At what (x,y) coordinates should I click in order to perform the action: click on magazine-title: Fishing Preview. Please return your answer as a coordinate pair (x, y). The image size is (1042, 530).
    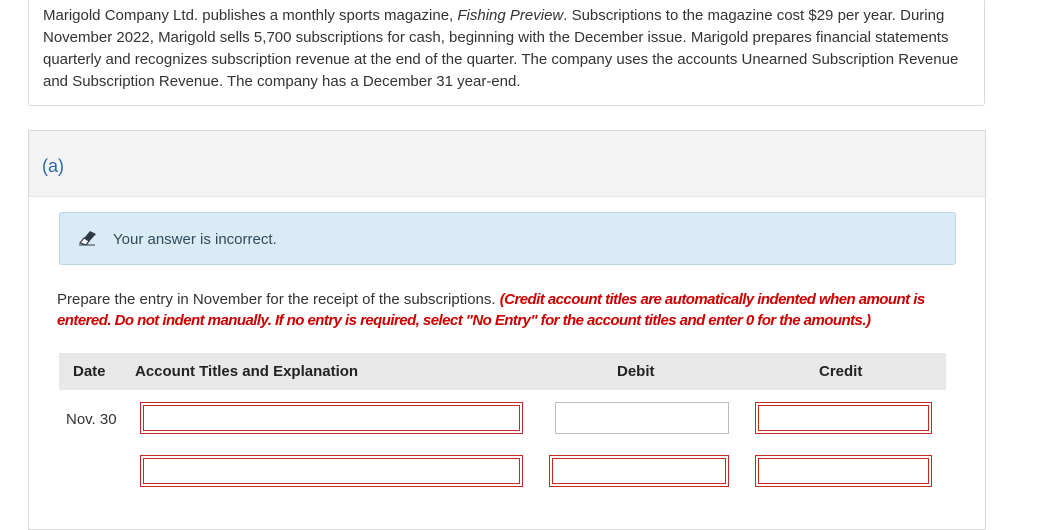
    Looking at the image, I should click on (510, 15).